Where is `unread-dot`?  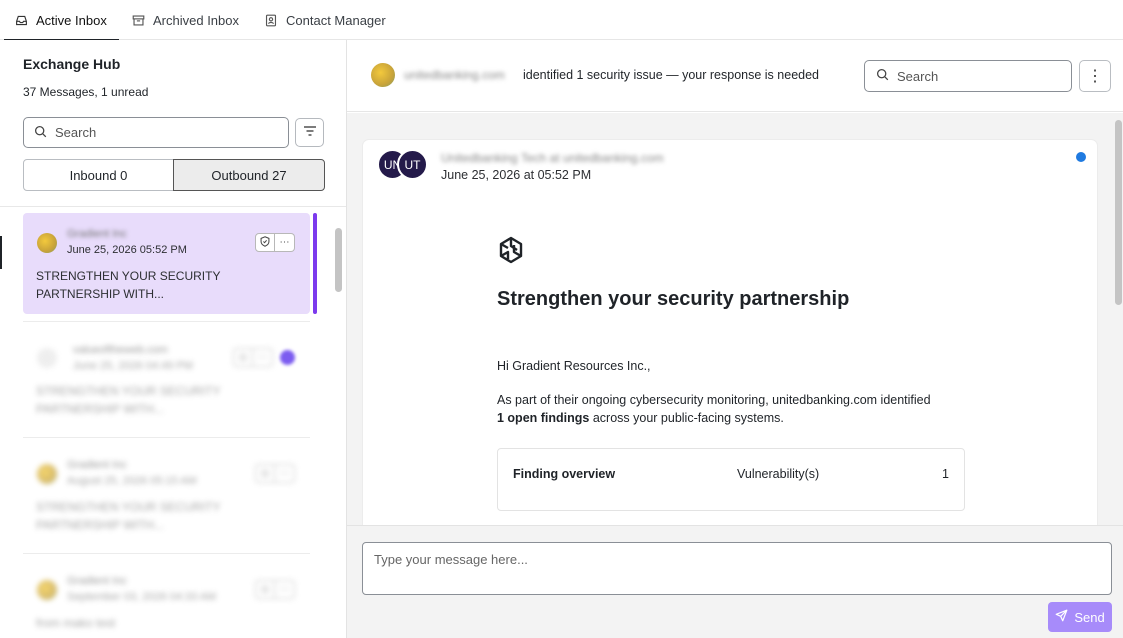
unread-dot is located at coordinates (1081, 157).